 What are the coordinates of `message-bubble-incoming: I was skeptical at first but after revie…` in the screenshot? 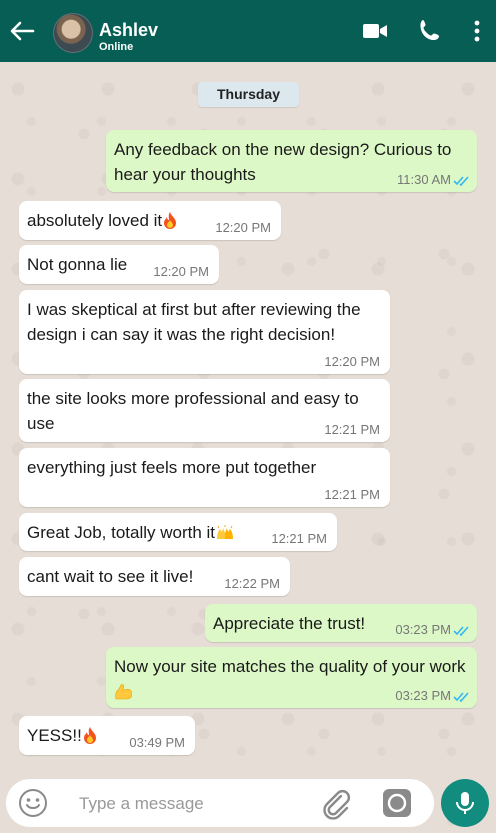 It's located at (204, 332).